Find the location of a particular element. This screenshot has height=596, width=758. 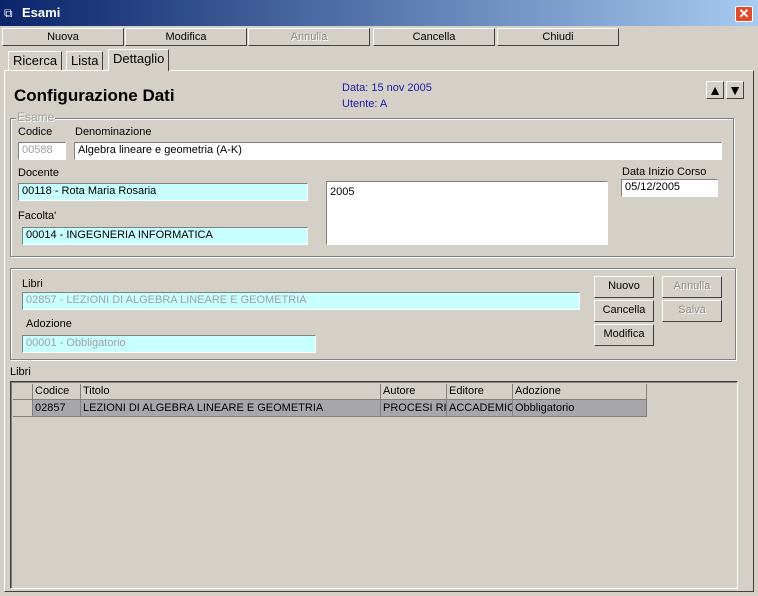

column-header-codice: Codice is located at coordinates (57, 392).